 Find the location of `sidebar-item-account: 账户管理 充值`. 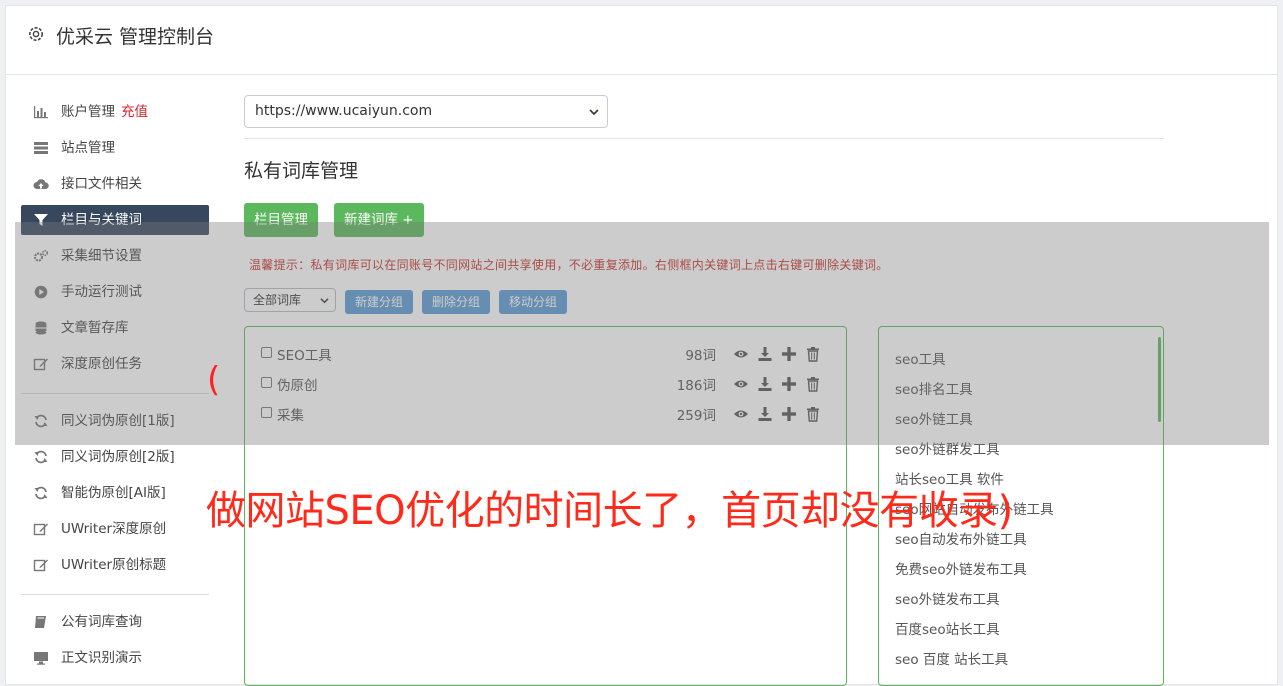

sidebar-item-account: 账户管理 充值 is located at coordinates (115, 112).